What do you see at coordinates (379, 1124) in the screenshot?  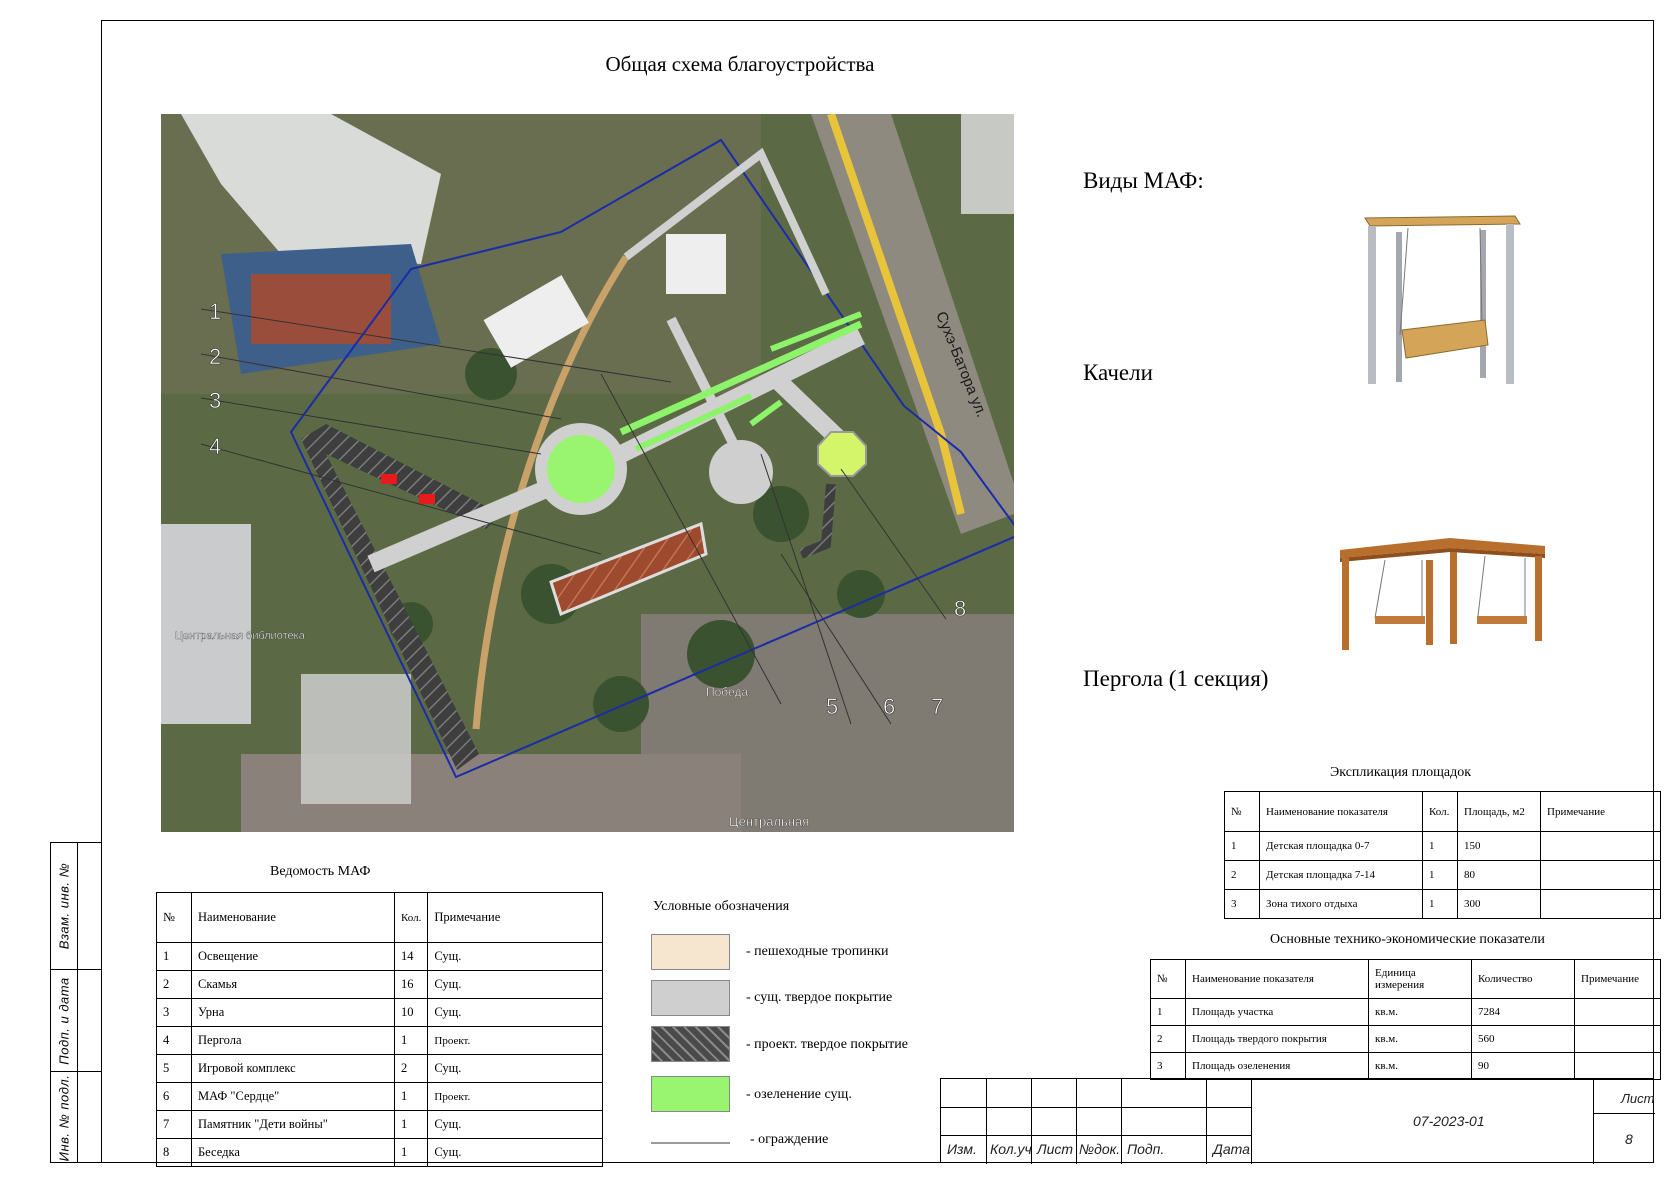 I see `table-row: 7 Памятник "Дети войны" 1 Сущ.` at bounding box center [379, 1124].